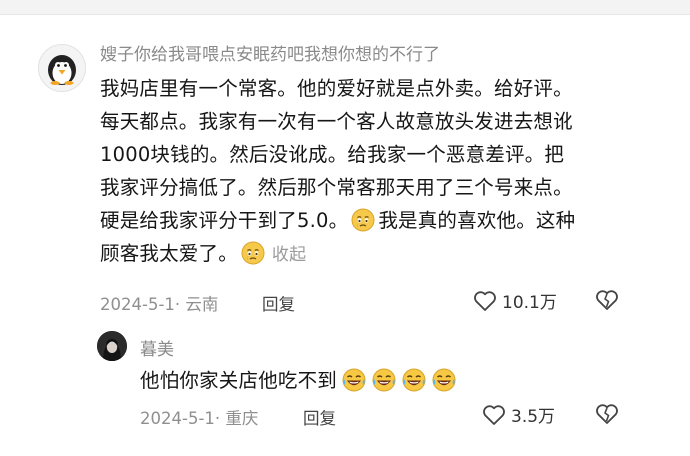 The image size is (690, 456). What do you see at coordinates (336, 121) in the screenshot?
I see `comment-1-line-2: 每天都点。我家有一次有一个客人故意放头发进去想讹` at bounding box center [336, 121].